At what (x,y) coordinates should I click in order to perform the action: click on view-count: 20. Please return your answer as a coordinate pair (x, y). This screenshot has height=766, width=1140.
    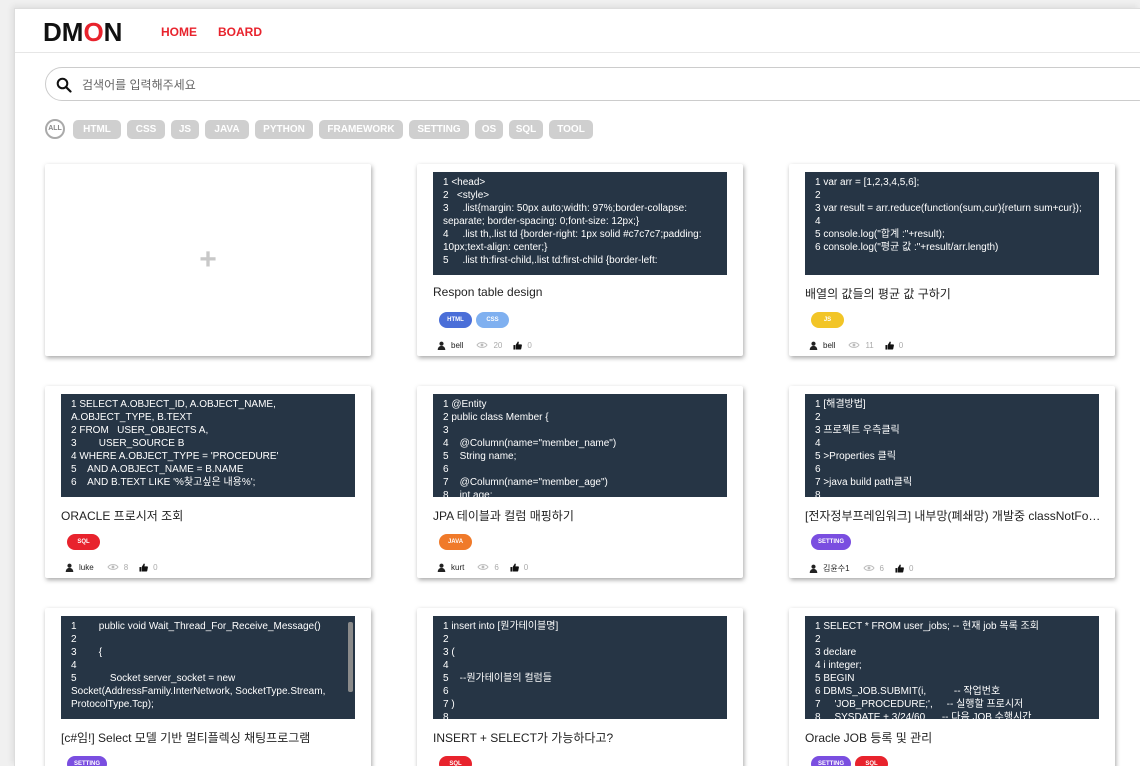
    Looking at the image, I should click on (498, 345).